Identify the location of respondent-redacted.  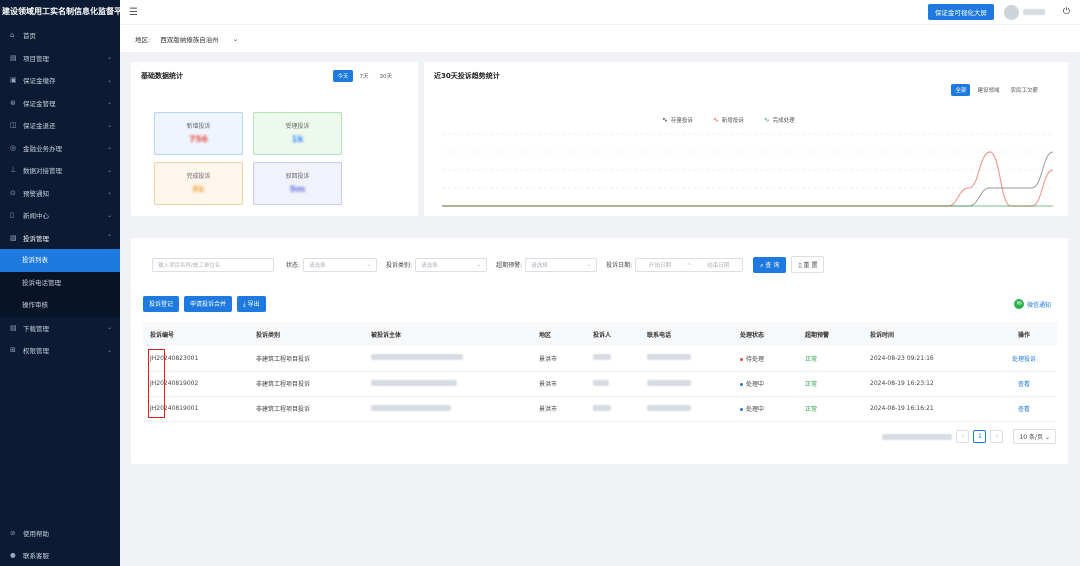
(448, 384).